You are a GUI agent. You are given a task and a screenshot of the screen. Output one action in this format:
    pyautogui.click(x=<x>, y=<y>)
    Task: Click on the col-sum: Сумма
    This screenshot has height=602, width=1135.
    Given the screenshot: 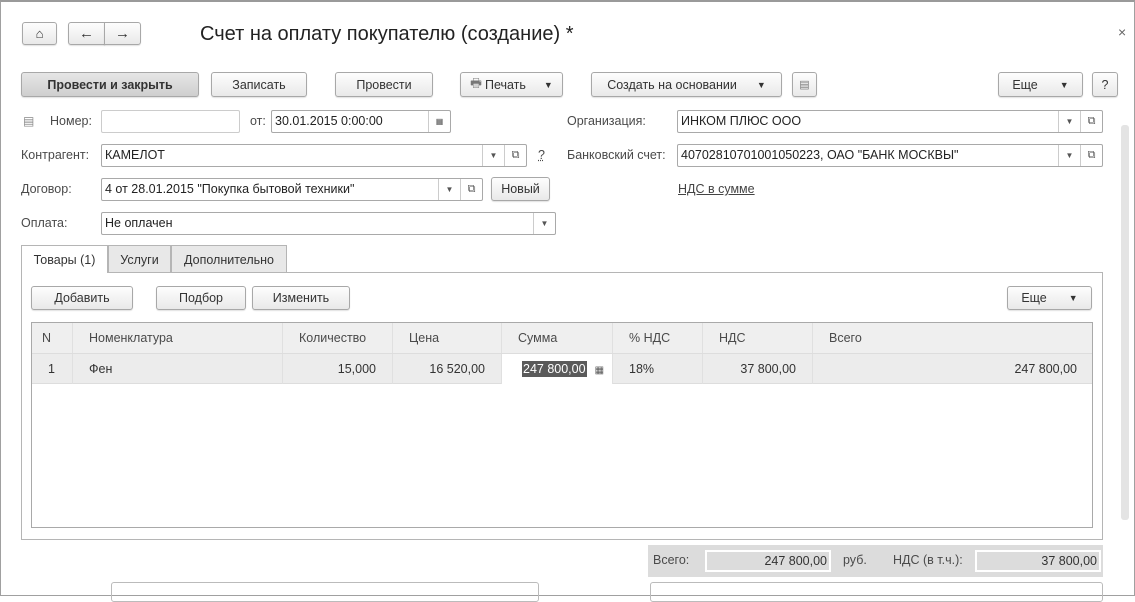 What is the action you would take?
    pyautogui.click(x=557, y=338)
    